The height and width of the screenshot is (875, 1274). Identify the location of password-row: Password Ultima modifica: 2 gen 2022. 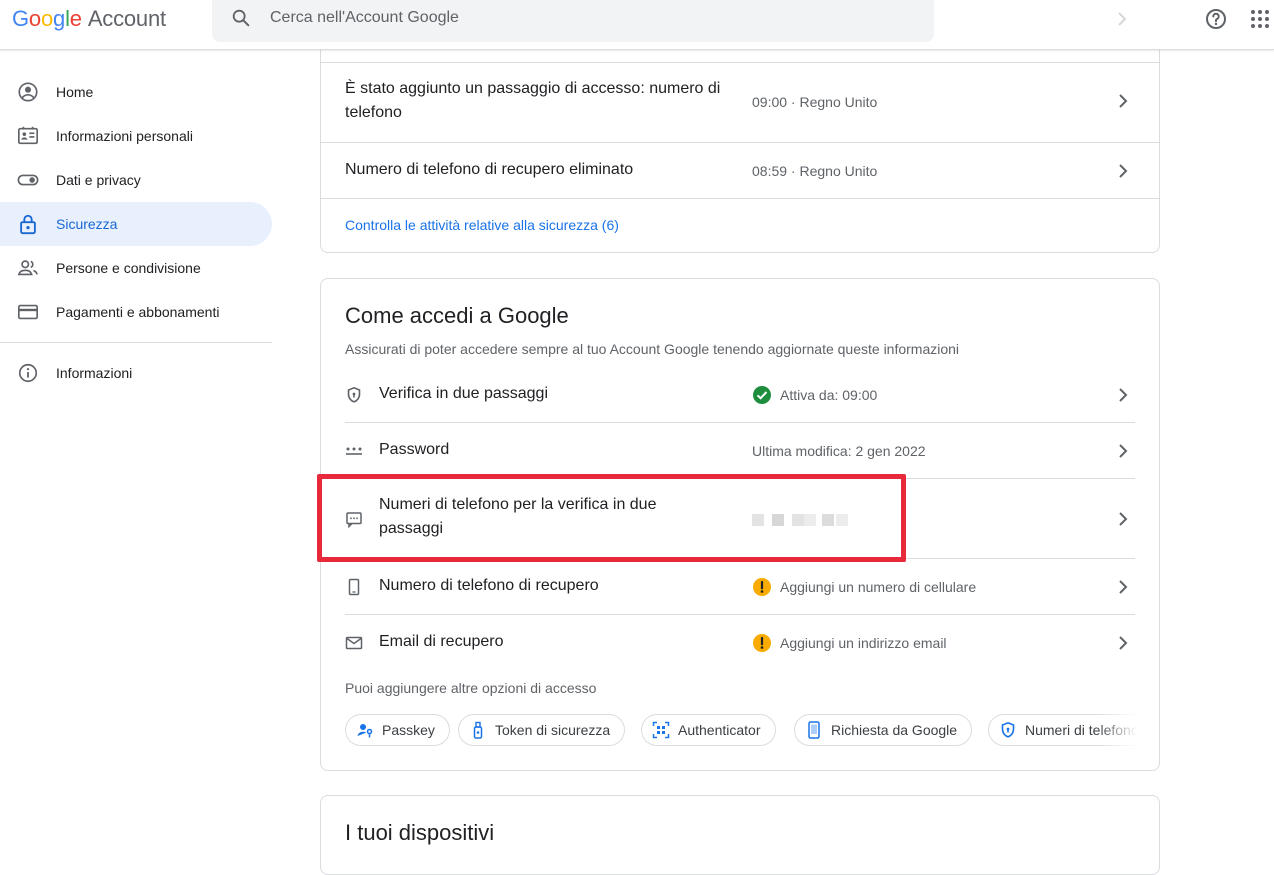
(740, 451).